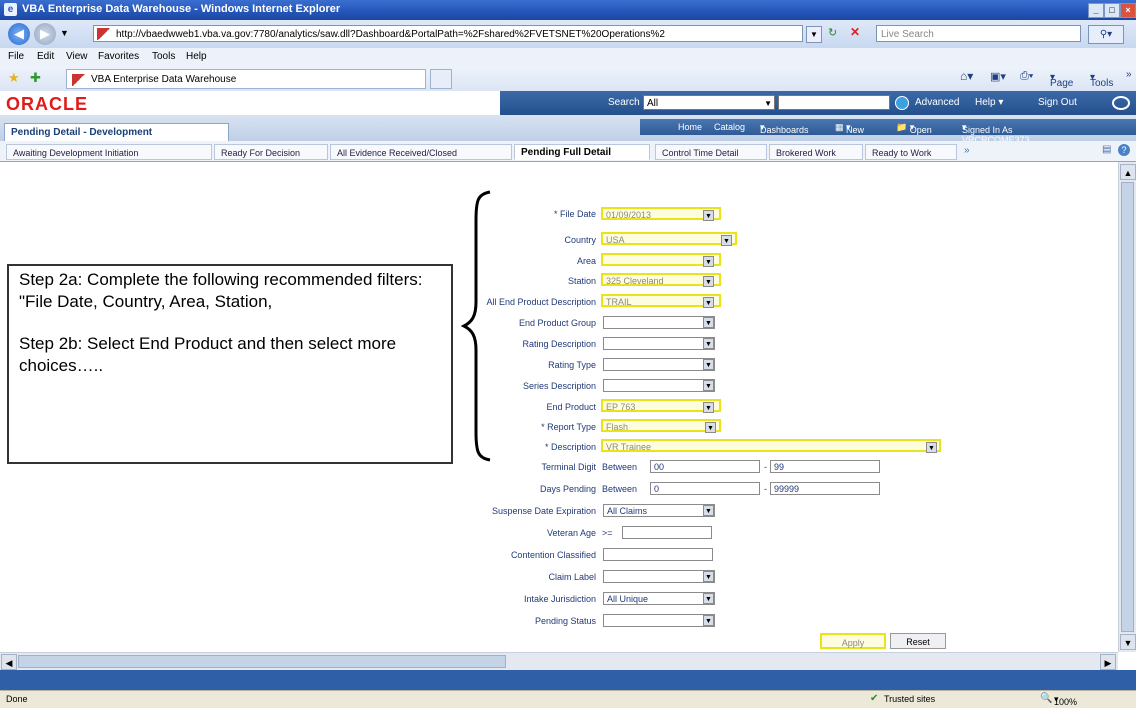 This screenshot has height=708, width=1136. I want to click on close-button: ×, so click(1128, 10).